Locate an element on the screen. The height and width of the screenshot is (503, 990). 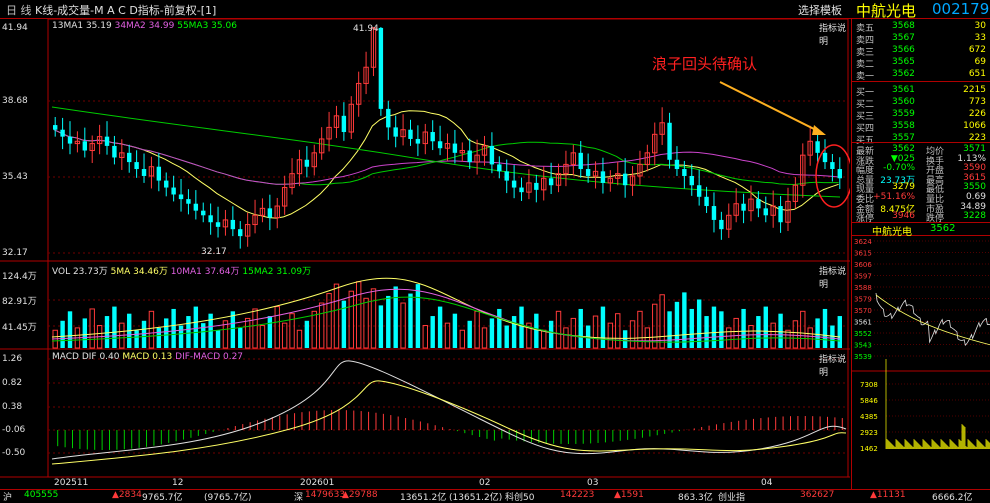
status-item: ▲11131 is located at coordinates (888, 495).